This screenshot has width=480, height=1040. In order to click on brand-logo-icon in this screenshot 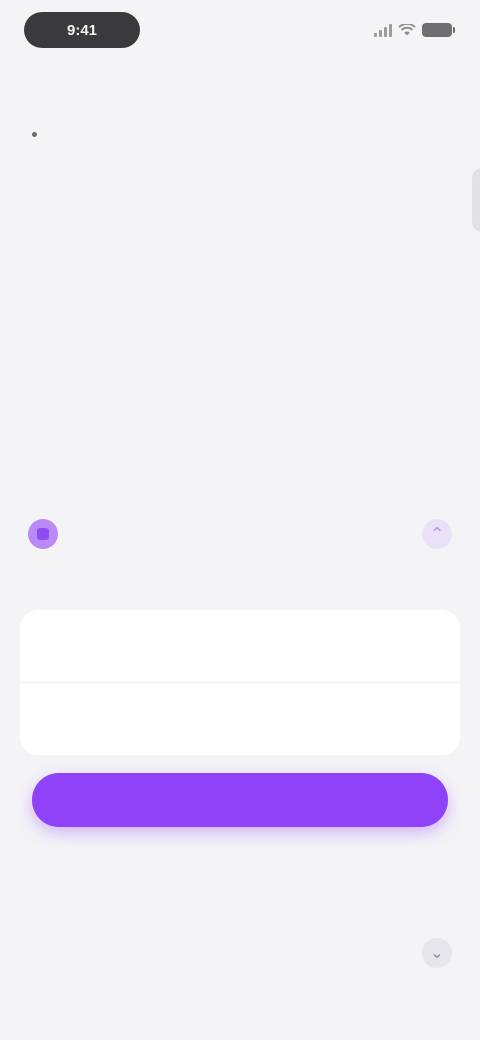, I will do `click(43, 534)`.